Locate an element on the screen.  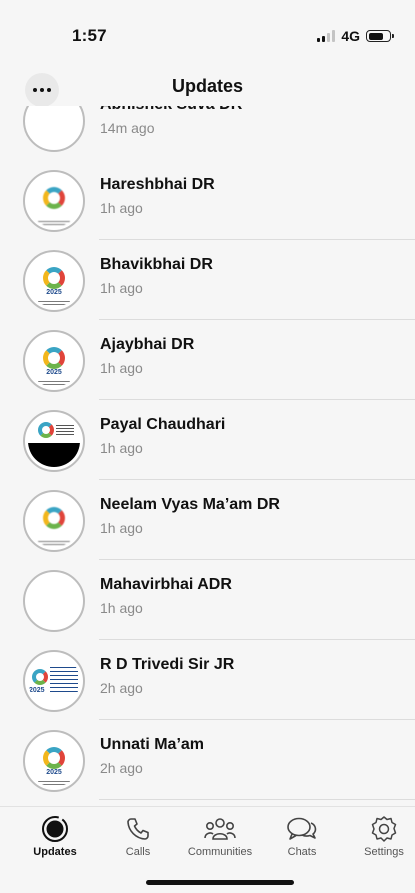
status-bar: 1:57 4G is located at coordinates (207, 33).